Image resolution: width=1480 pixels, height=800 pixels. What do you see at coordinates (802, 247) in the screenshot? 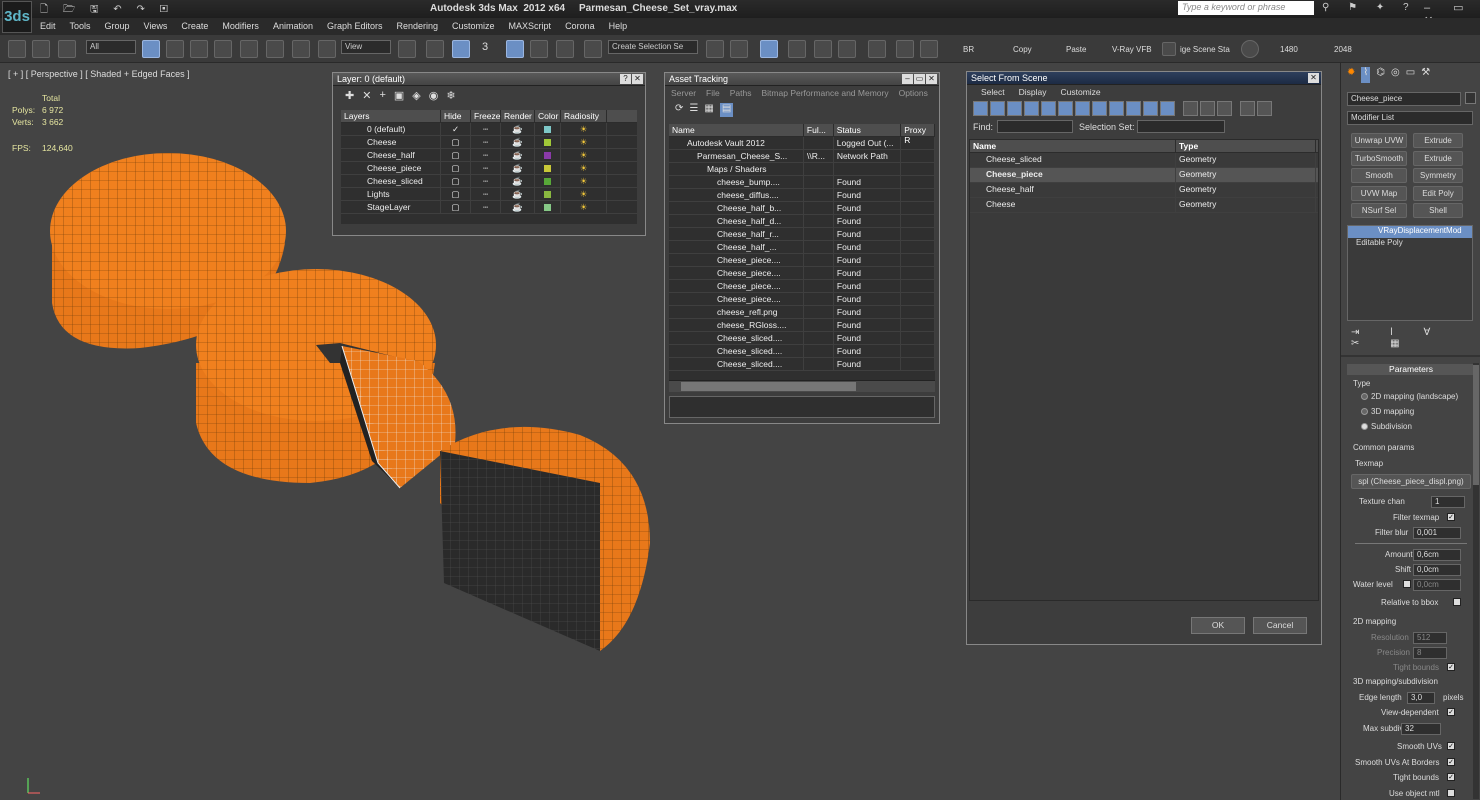
I see `asset-row: Cheese_half_... Found` at bounding box center [802, 247].